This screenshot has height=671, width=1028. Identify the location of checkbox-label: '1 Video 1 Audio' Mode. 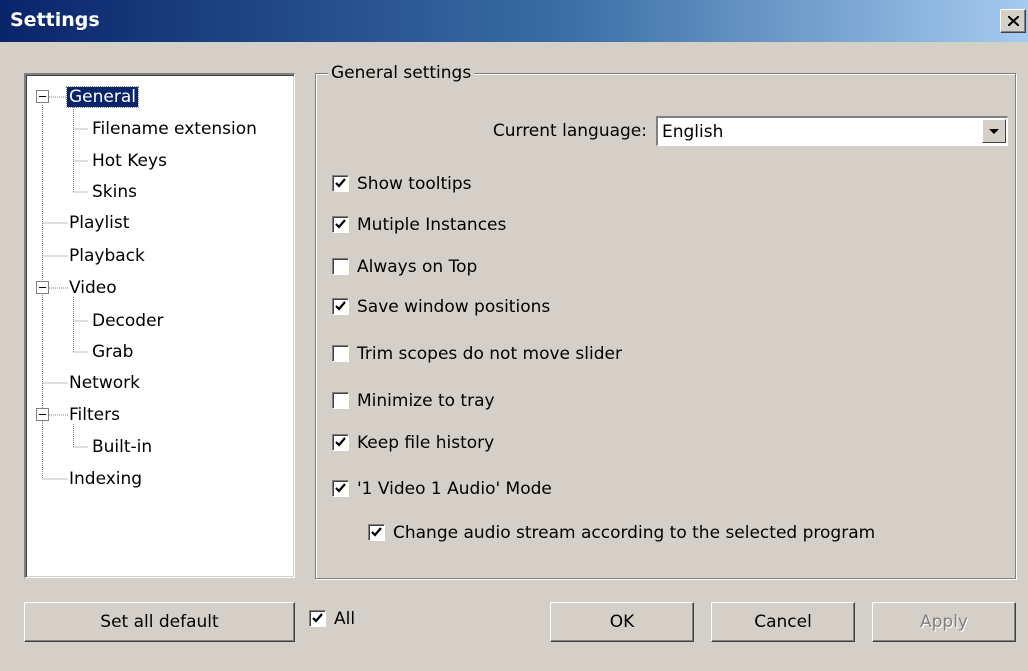
(454, 489).